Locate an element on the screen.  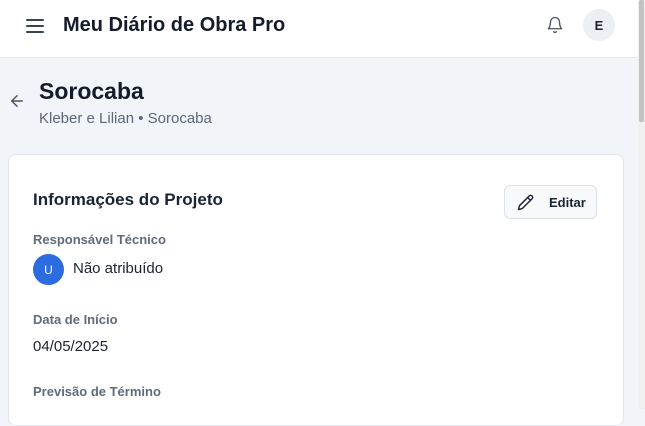
pencil-icon is located at coordinates (525, 202).